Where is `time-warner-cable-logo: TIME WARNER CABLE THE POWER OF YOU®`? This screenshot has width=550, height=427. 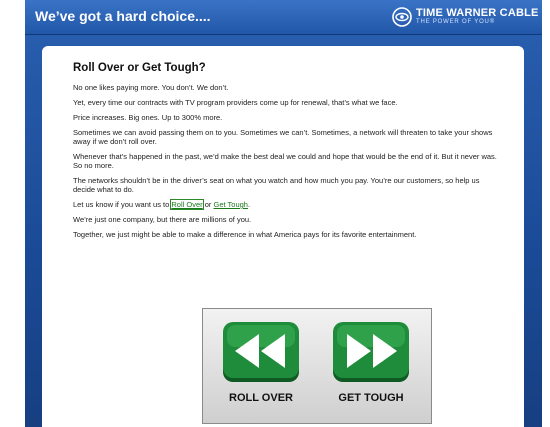
time-warner-cable-logo: TIME WARNER CABLE THE POWER OF YOU® is located at coordinates (465, 17).